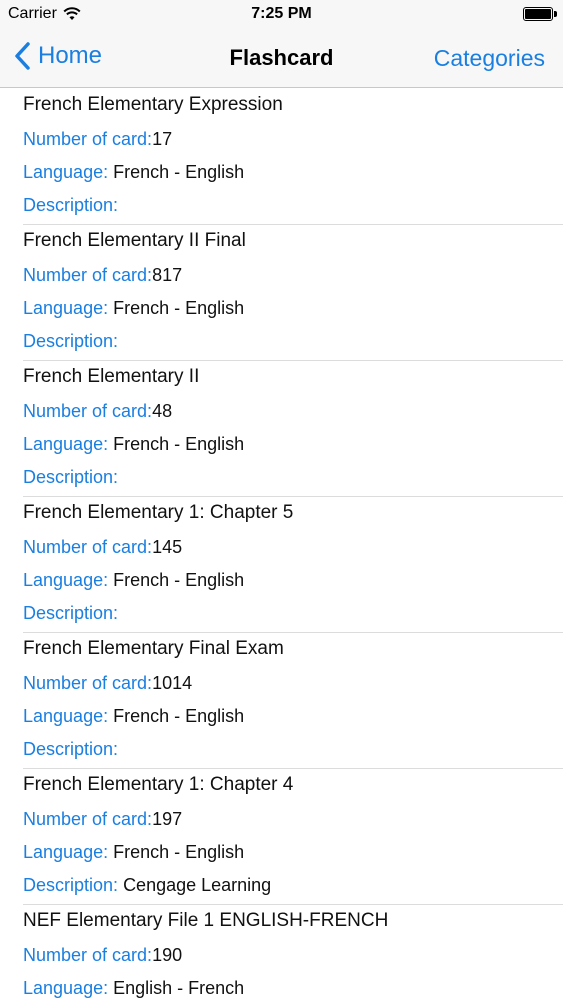  I want to click on item-count-row: Number of card:145, so click(293, 547).